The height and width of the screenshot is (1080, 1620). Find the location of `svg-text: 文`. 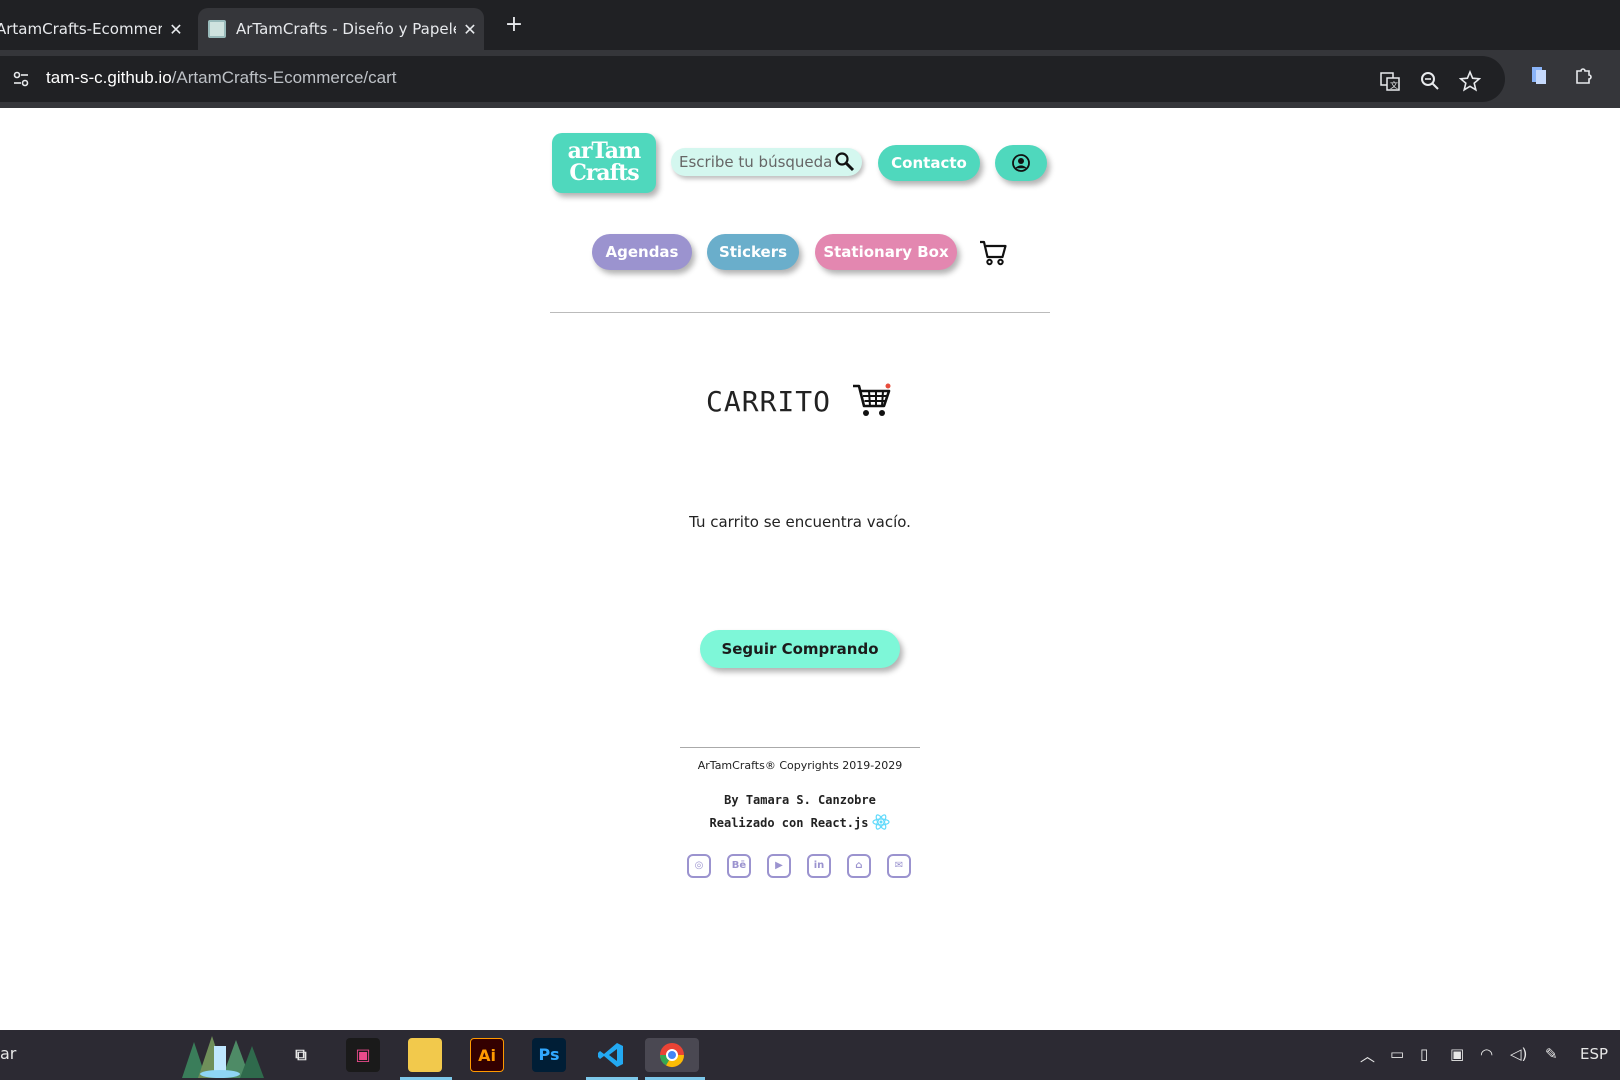

svg-text: 文 is located at coordinates (1394, 85).